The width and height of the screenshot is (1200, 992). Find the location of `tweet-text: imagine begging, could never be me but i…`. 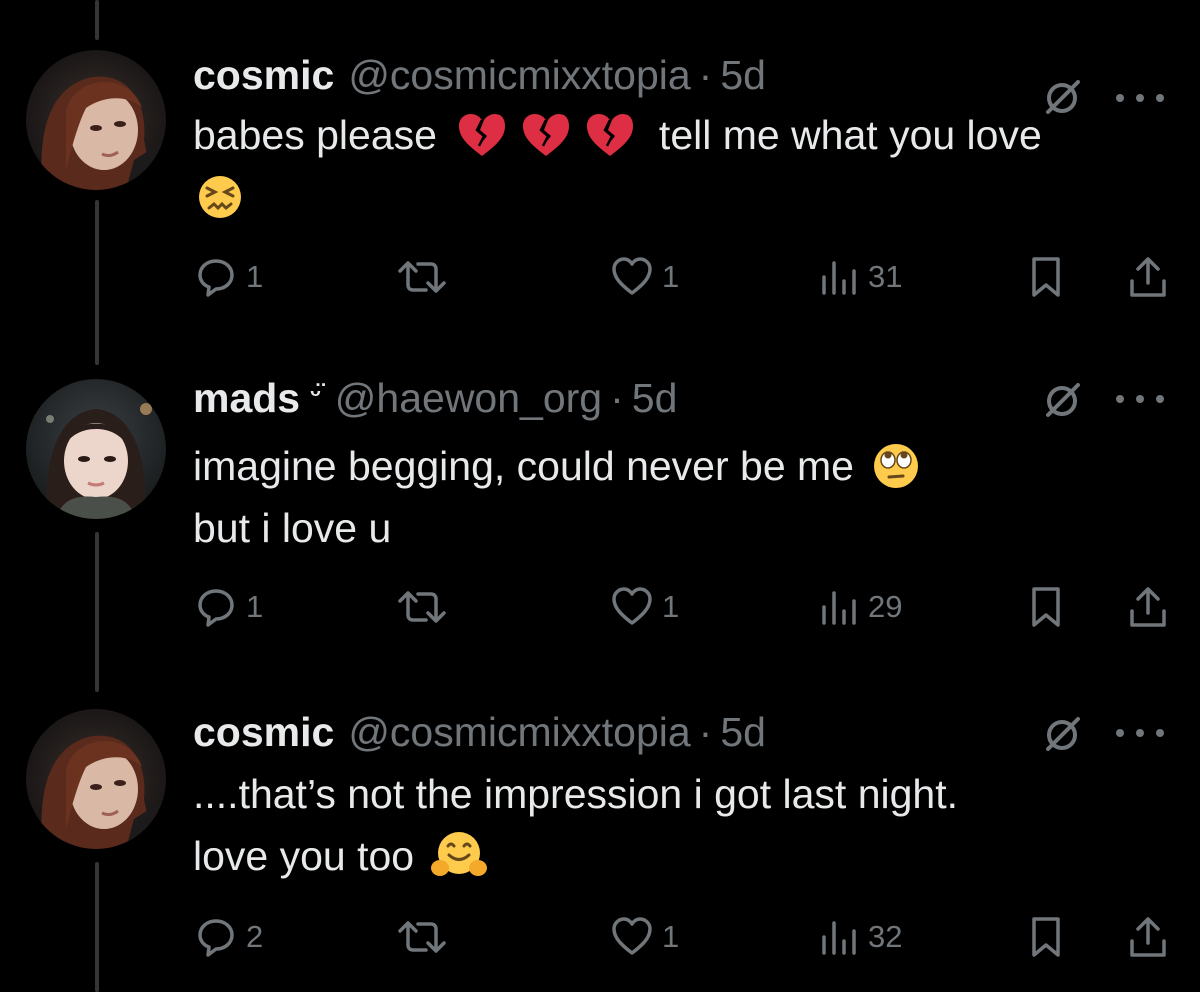

tweet-text: imagine begging, could never be me but i… is located at coordinates (683, 497).